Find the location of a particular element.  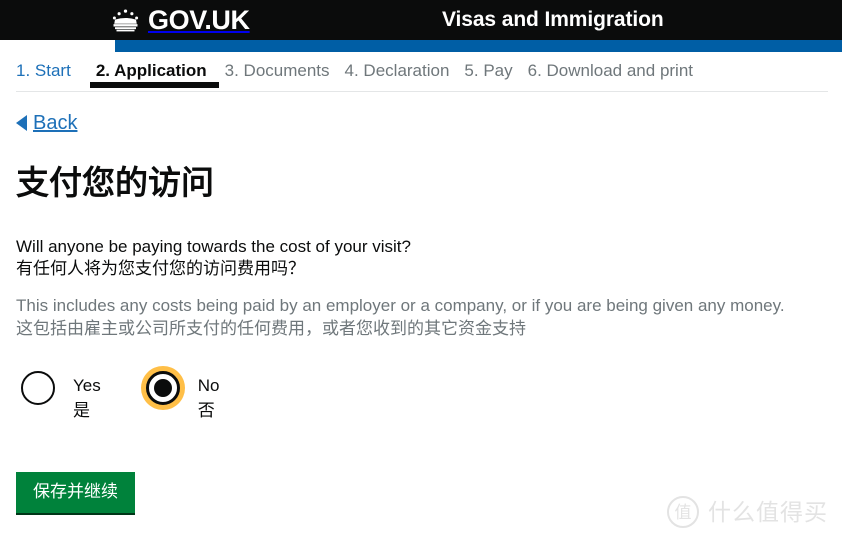

govuk-logo-link: GOV.UK is located at coordinates (180, 20).